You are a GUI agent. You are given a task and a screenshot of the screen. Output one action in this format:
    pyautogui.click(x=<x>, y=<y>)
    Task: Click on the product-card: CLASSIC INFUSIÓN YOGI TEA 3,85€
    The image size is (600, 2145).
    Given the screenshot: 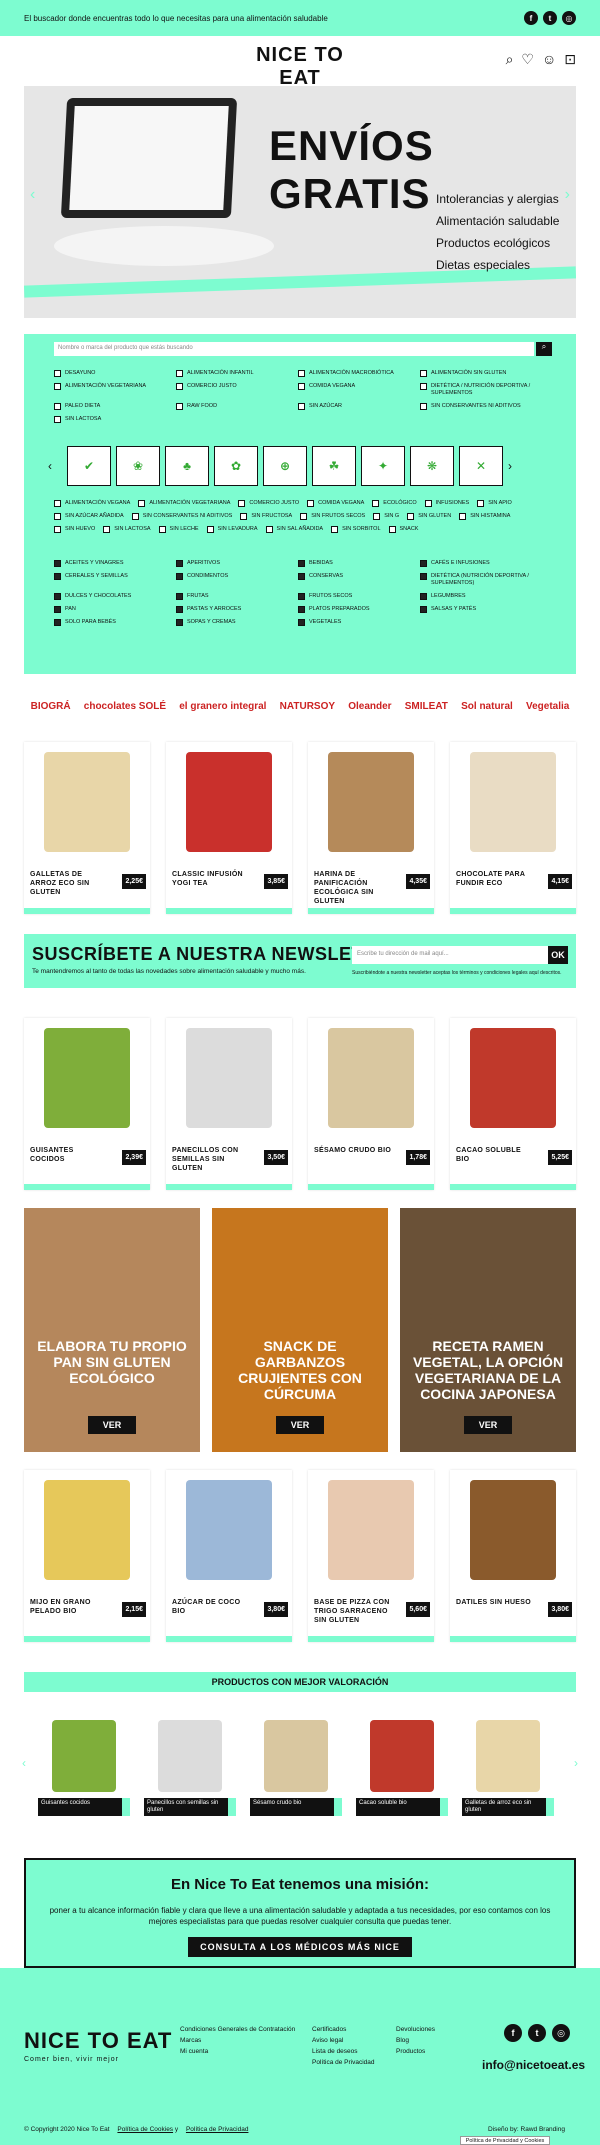 What is the action you would take?
    pyautogui.click(x=229, y=828)
    